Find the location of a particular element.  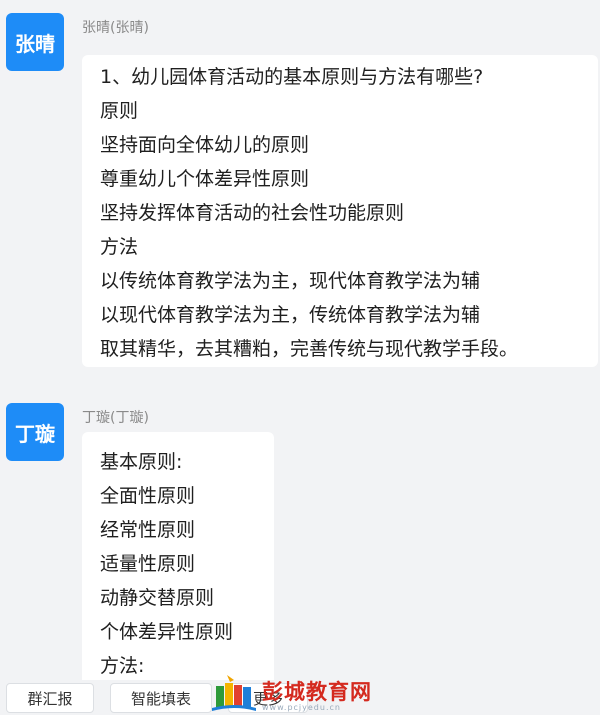

avatar-text: 张晴 is located at coordinates (35, 43).